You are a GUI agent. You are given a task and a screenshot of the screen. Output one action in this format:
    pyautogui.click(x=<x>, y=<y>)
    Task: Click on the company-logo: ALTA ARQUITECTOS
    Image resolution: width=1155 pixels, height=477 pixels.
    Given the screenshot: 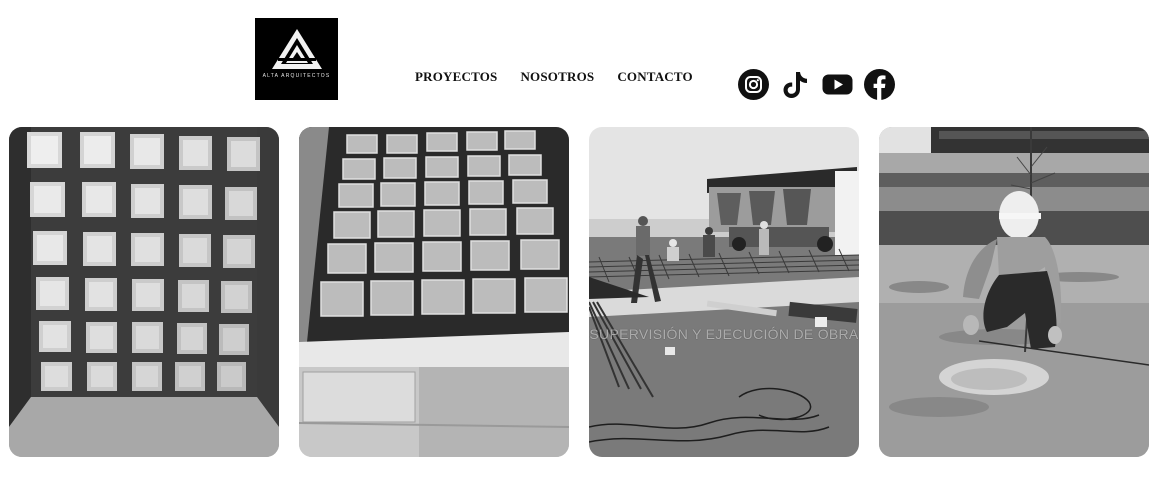 What is the action you would take?
    pyautogui.click(x=296, y=59)
    